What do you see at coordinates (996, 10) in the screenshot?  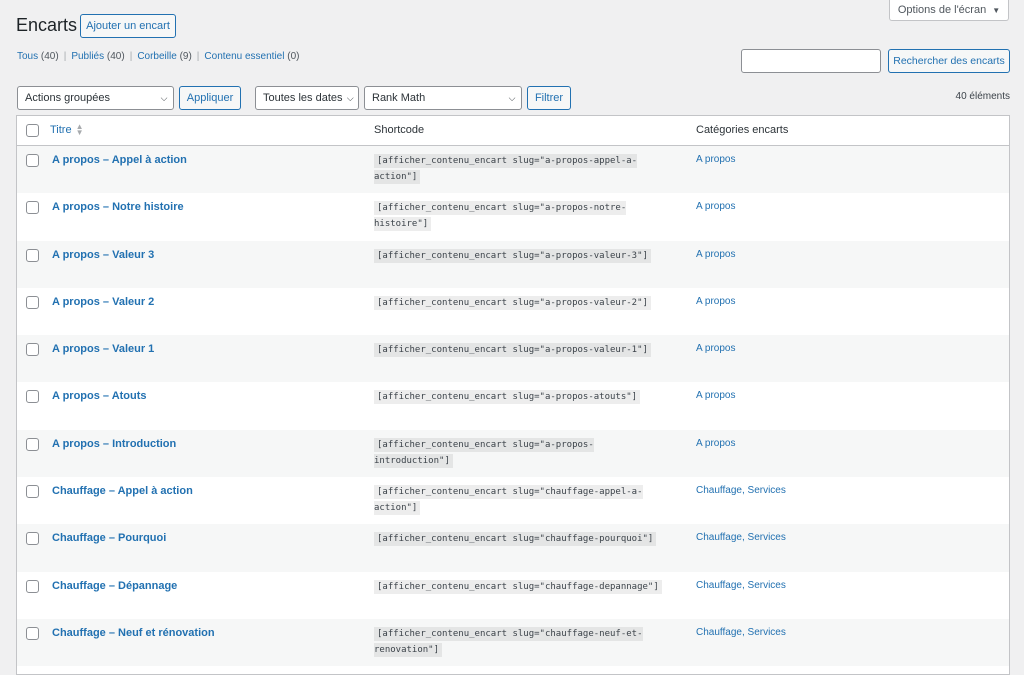 I see `caret-down-icon: ▼` at bounding box center [996, 10].